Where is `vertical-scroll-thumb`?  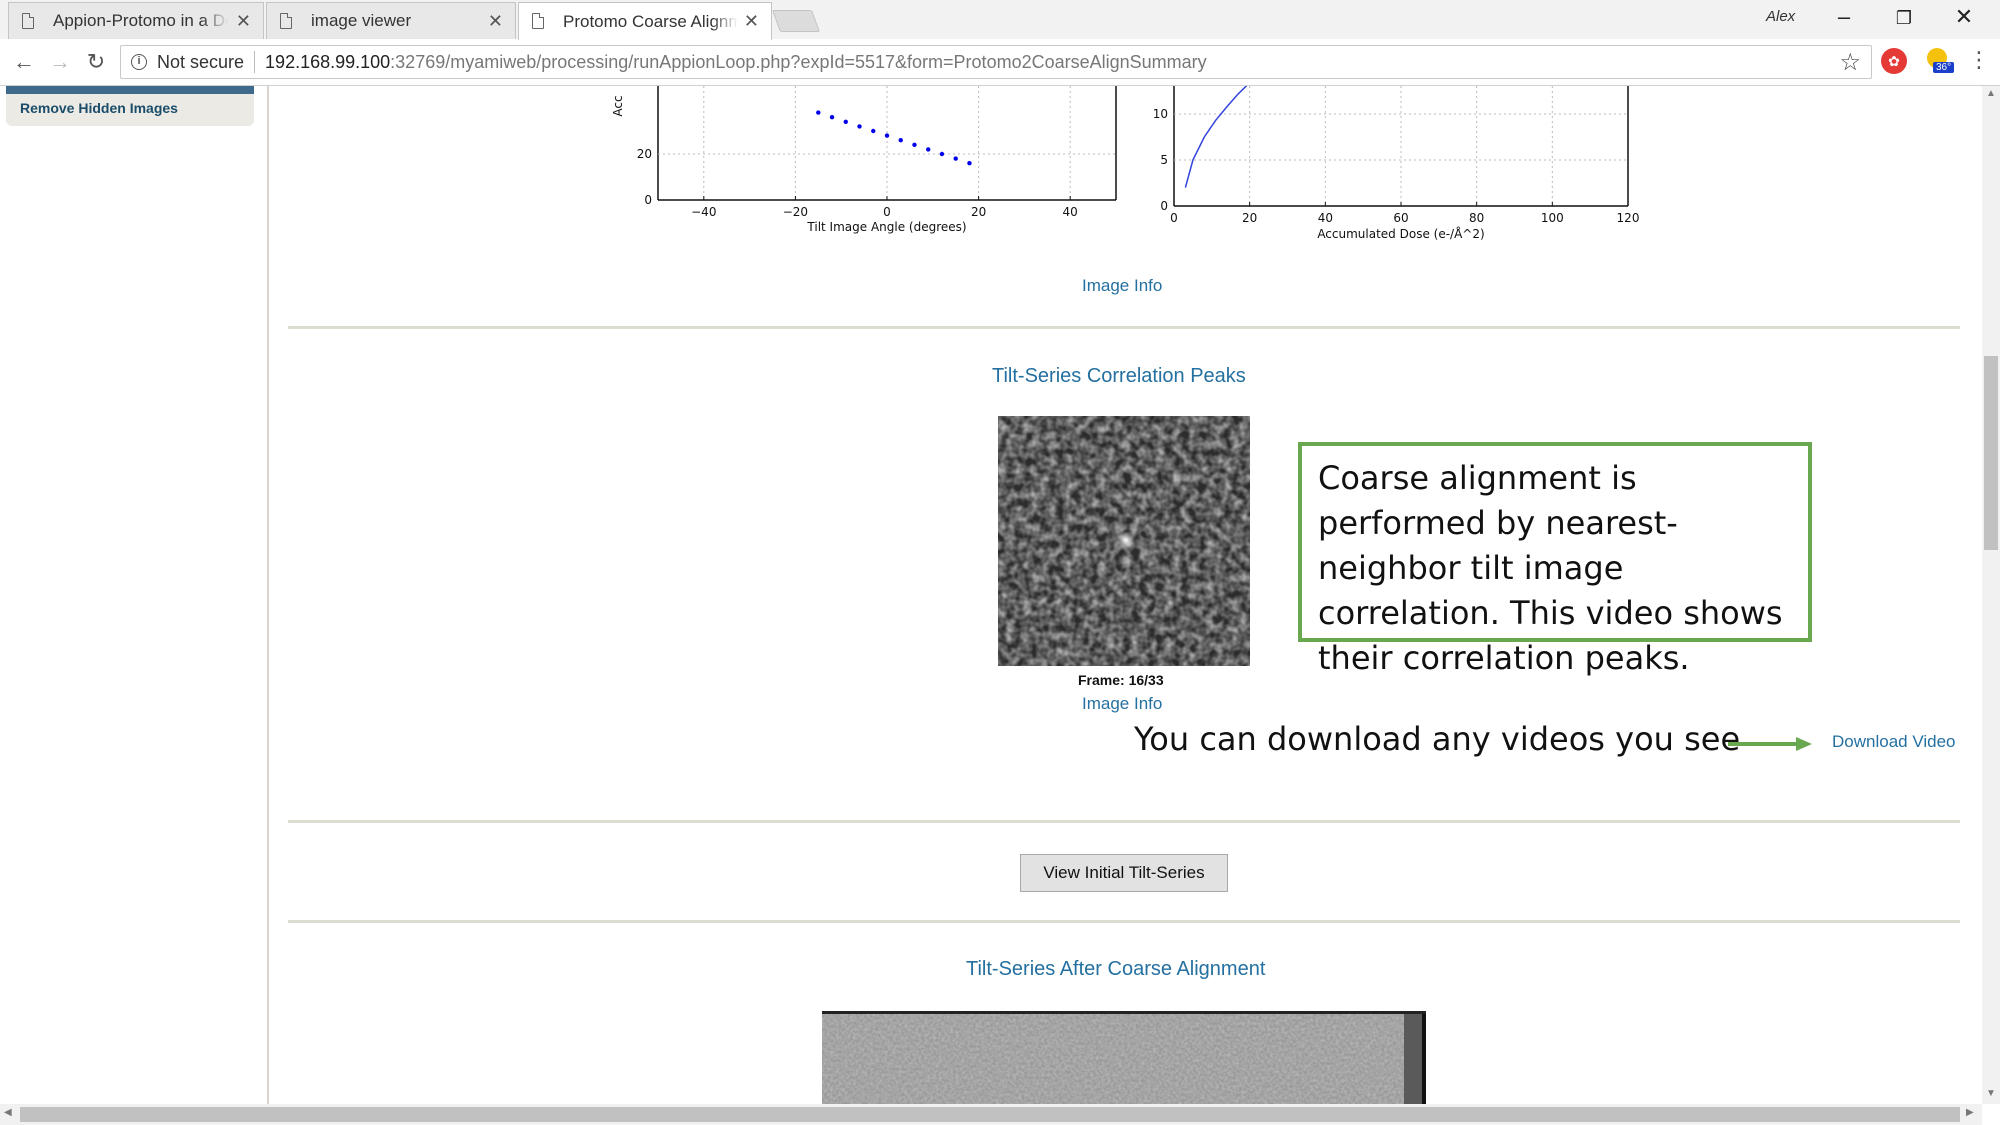
vertical-scroll-thumb is located at coordinates (1991, 453).